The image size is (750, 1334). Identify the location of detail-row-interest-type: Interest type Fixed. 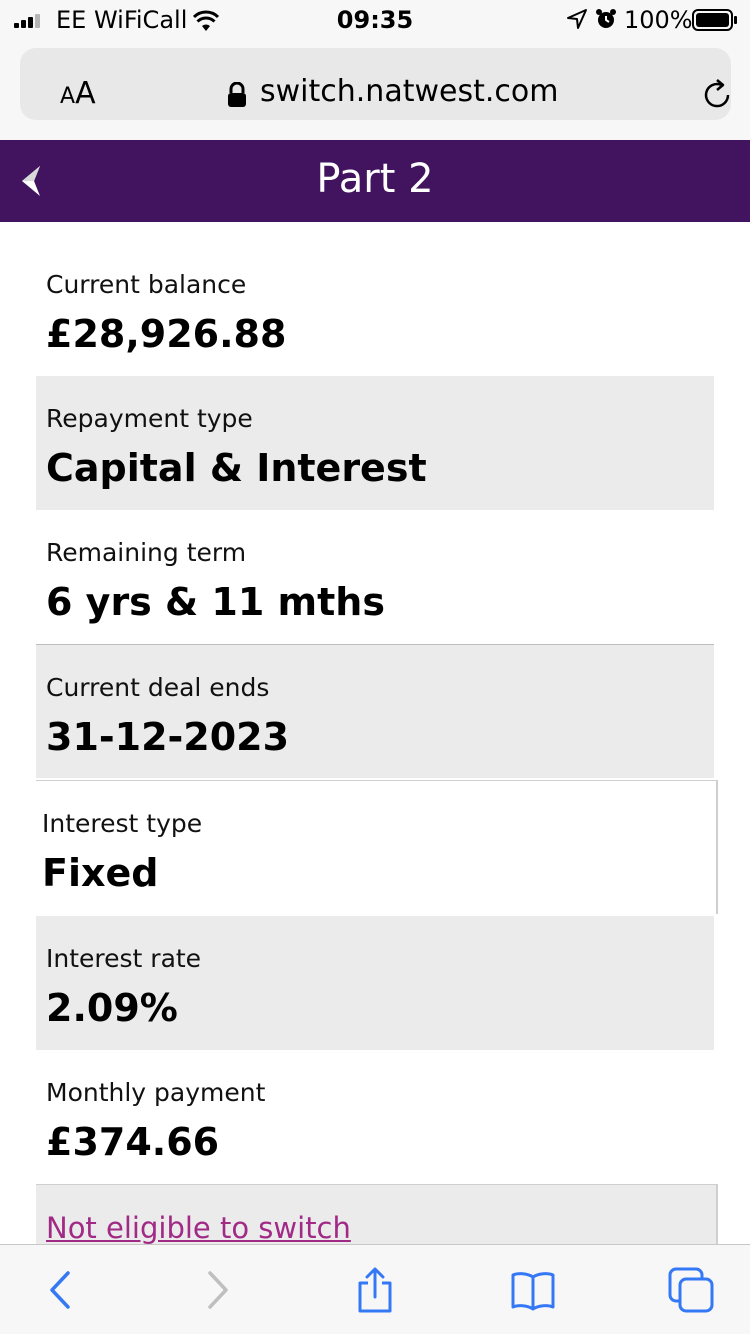
(377, 847).